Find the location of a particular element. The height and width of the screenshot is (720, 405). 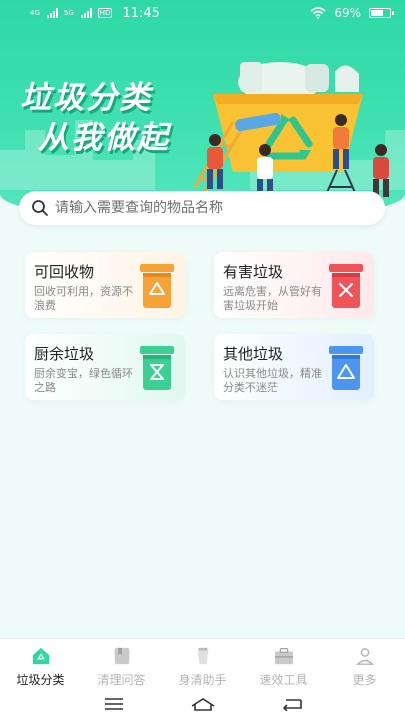

category-card-other: 其他垃圾 认识其他垃圾，精准分类不迷茫 is located at coordinates (294, 367).